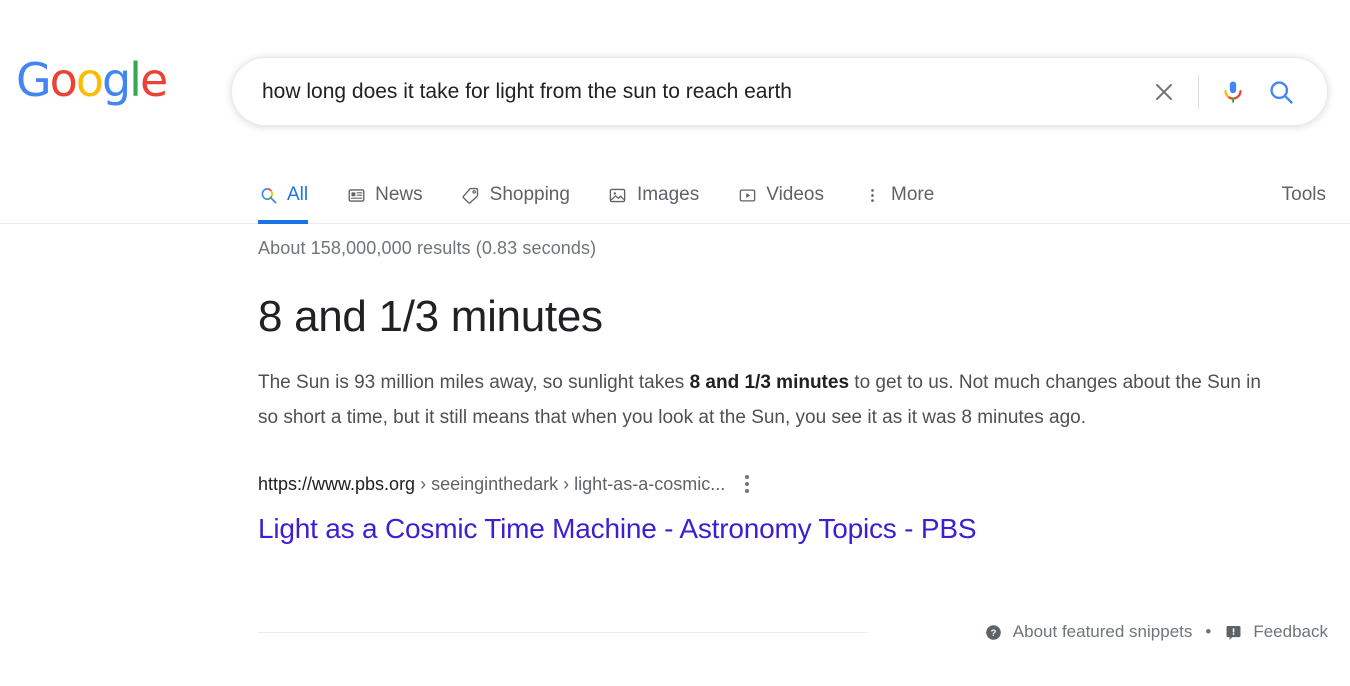 This screenshot has height=686, width=1350. I want to click on logo-letter-g: G, so click(34, 80).